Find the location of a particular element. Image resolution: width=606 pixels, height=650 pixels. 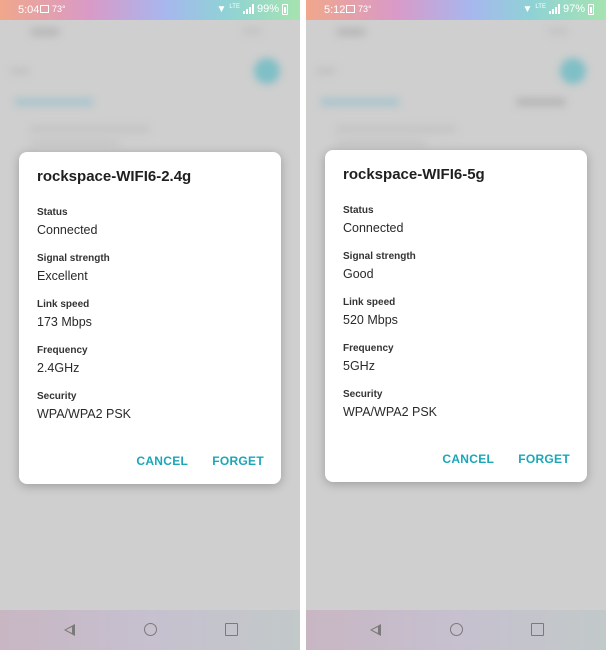

field-value: 2.4GHz is located at coordinates (58, 368).